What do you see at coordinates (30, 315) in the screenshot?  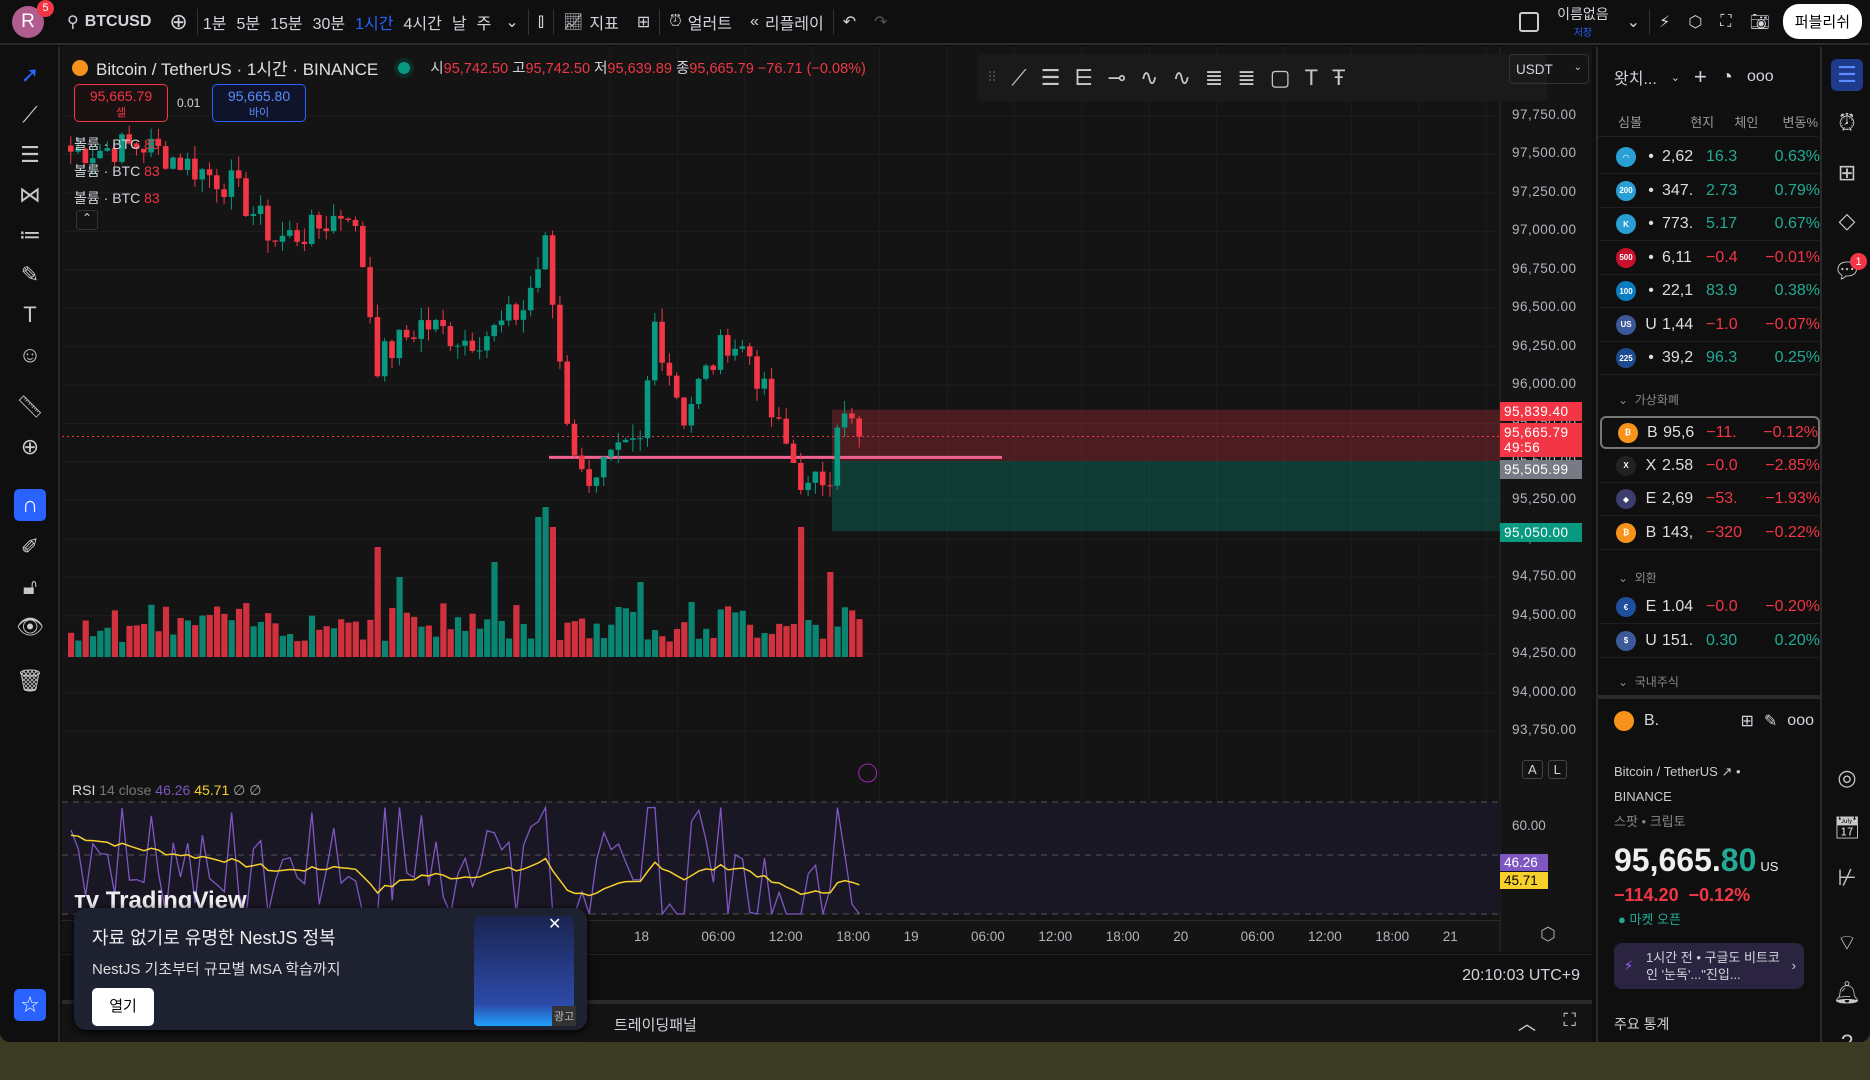 I see `text-tool: T` at bounding box center [30, 315].